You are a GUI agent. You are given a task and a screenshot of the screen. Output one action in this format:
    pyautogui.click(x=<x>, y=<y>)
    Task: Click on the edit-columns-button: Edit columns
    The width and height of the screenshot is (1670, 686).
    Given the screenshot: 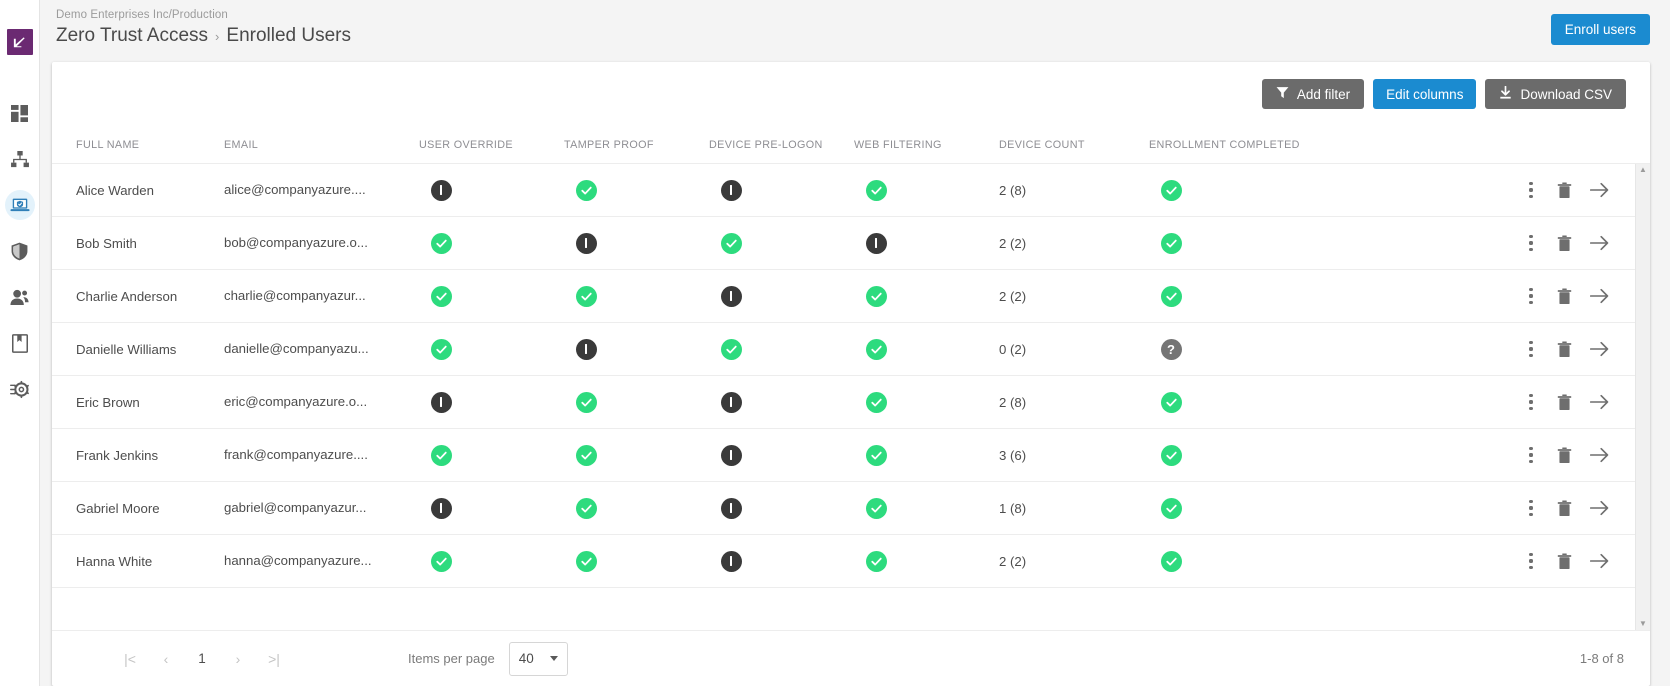 What is the action you would take?
    pyautogui.click(x=1425, y=94)
    